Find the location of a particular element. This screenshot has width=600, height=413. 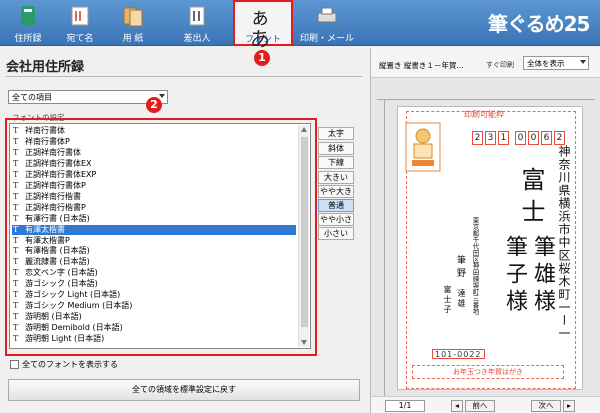

font-list-item: T 游明朝 (日本語) is located at coordinates (154, 317).